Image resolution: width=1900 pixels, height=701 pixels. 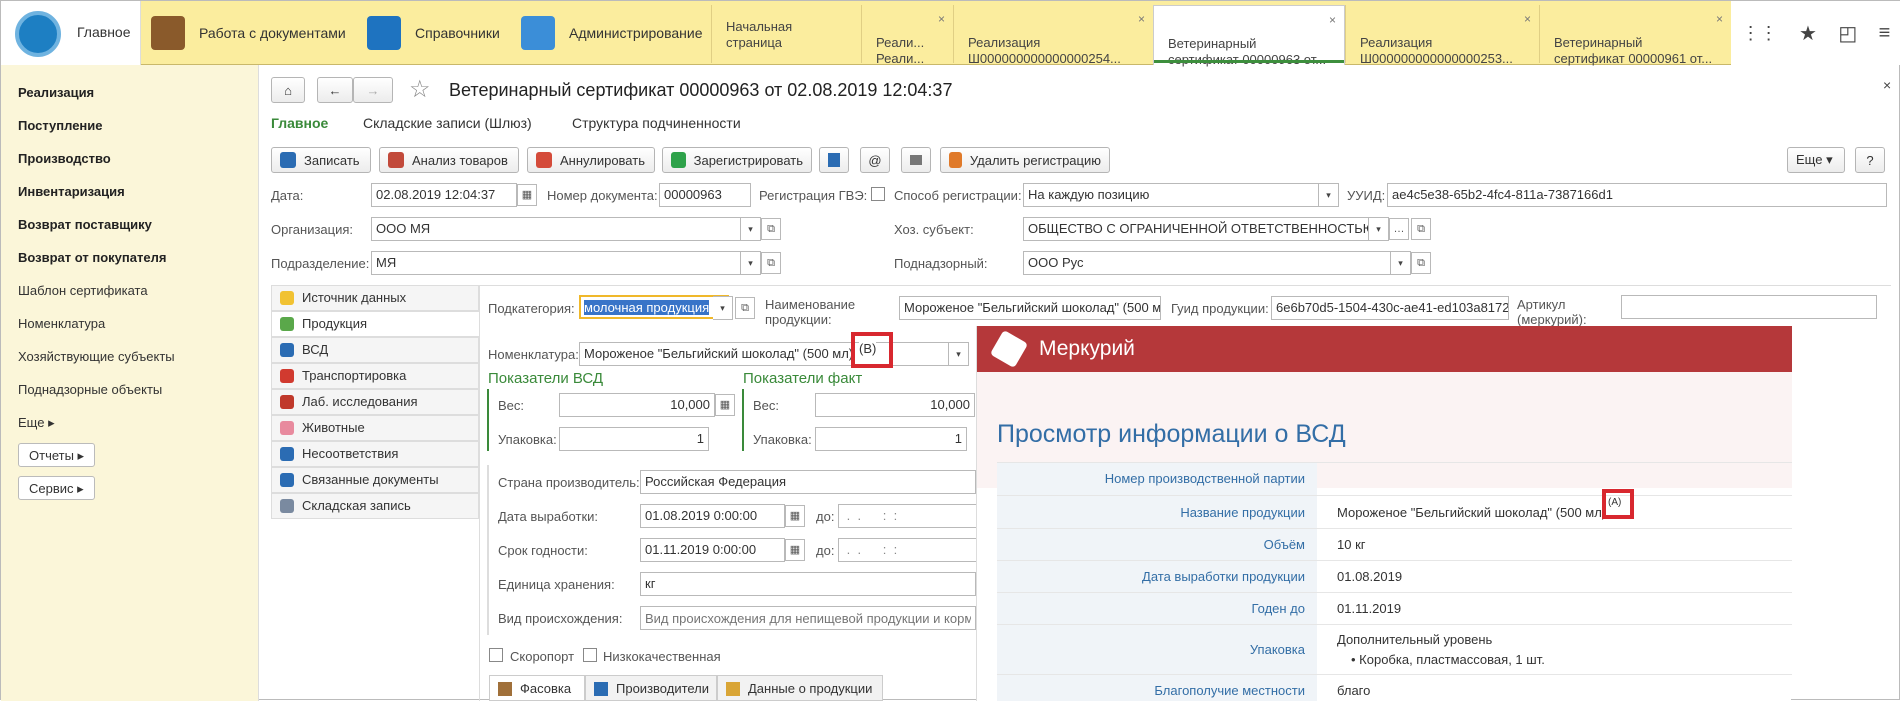 What do you see at coordinates (786, 34) in the screenshot?
I see `tab-start-page: Начальная страница` at bounding box center [786, 34].